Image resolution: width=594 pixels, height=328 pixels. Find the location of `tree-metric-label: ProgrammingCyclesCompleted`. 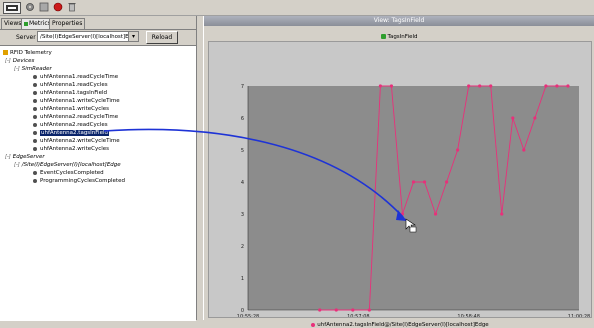

tree-metric-label: ProgrammingCyclesCompleted is located at coordinates (82, 181).